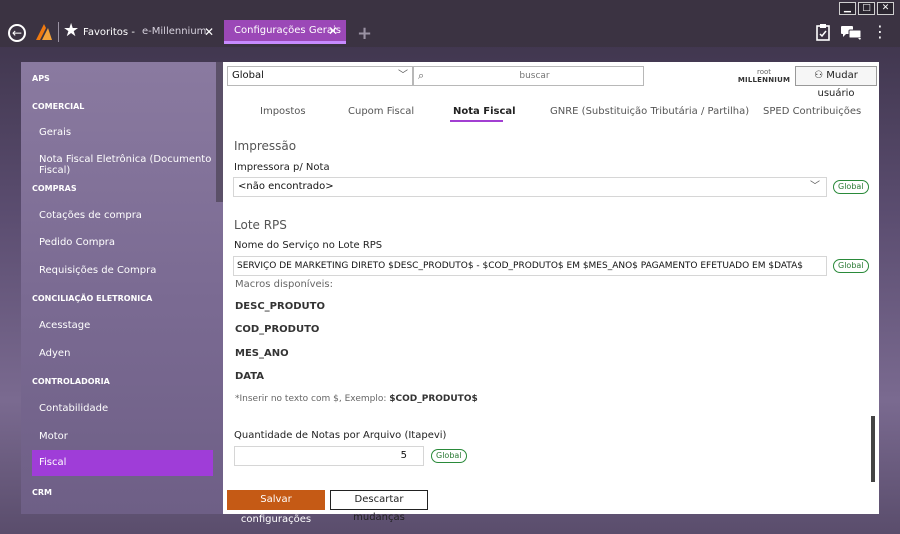  Describe the element at coordinates (248, 75) in the screenshot. I see `scope-select-value: Global` at that location.